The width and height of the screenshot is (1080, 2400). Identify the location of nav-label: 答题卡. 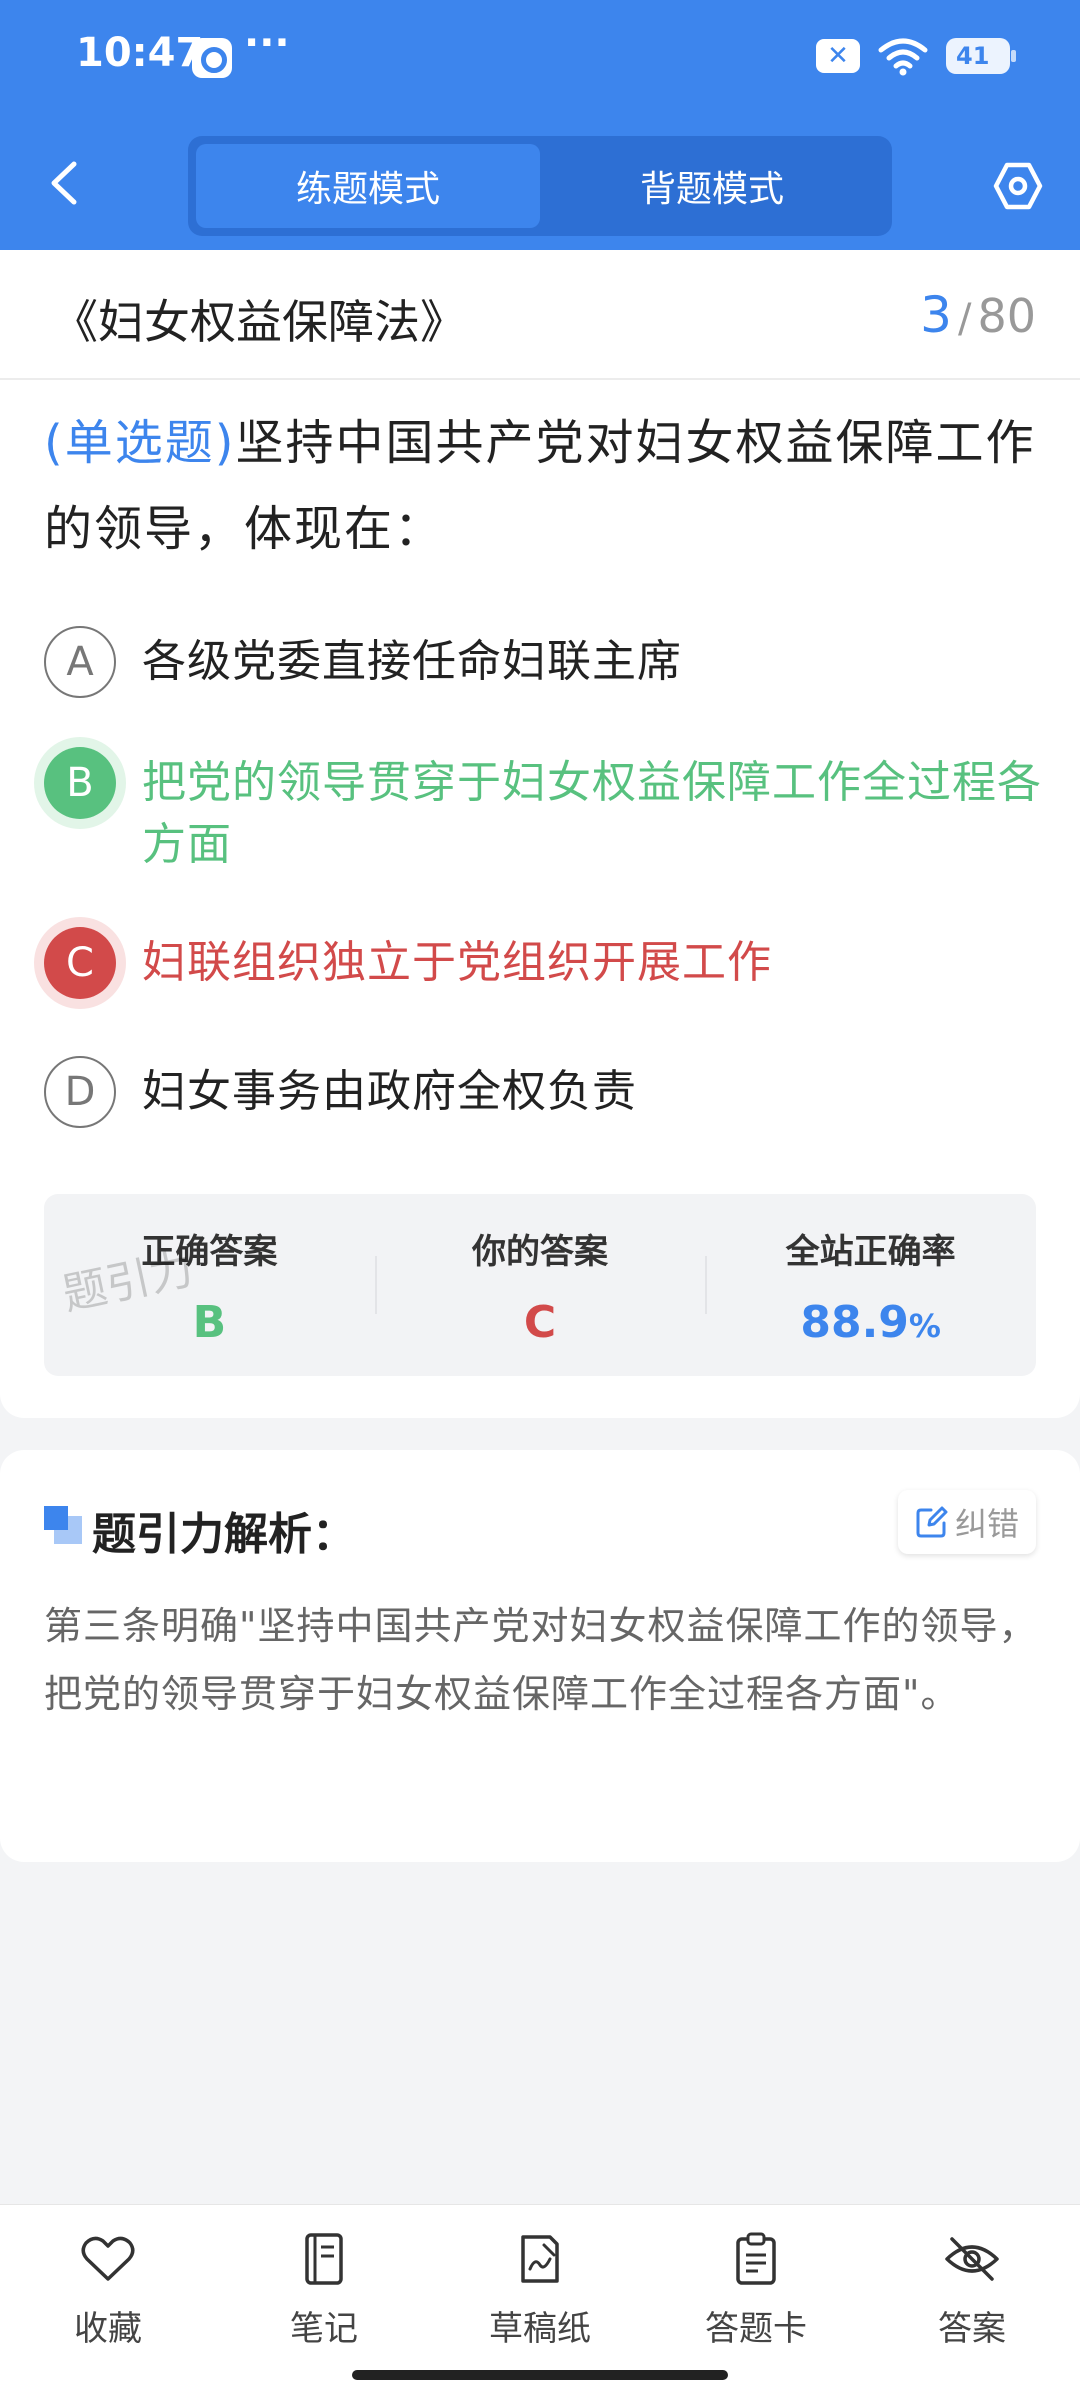
(756, 2329).